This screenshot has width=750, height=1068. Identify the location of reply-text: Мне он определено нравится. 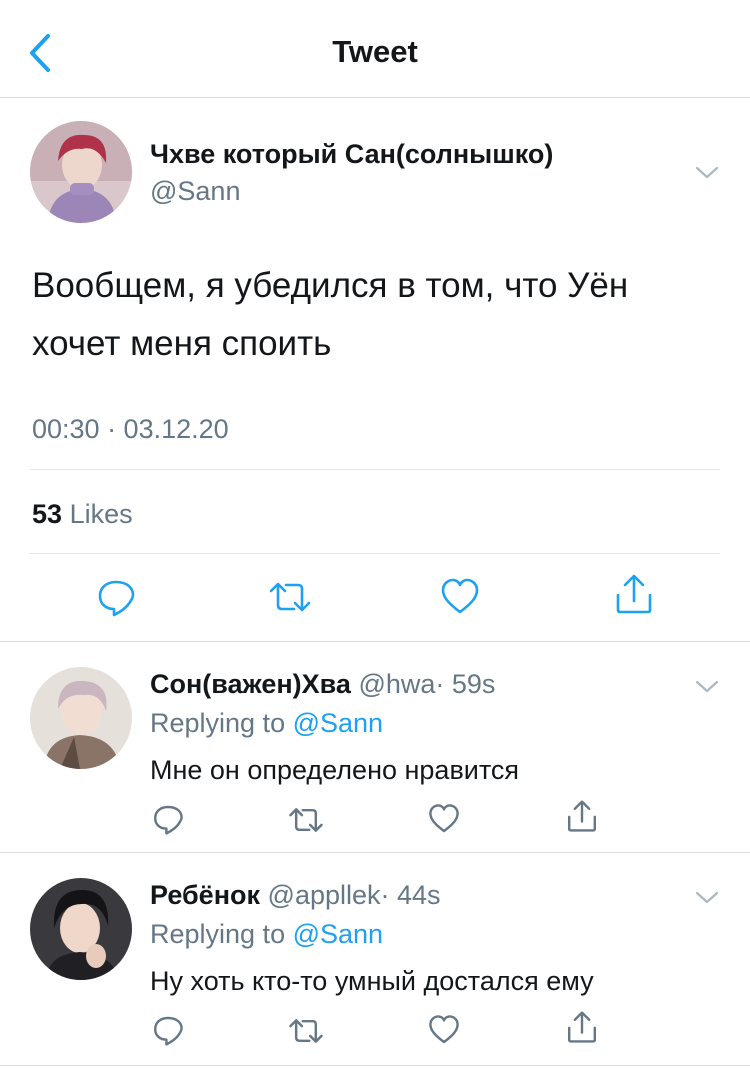
(335, 770).